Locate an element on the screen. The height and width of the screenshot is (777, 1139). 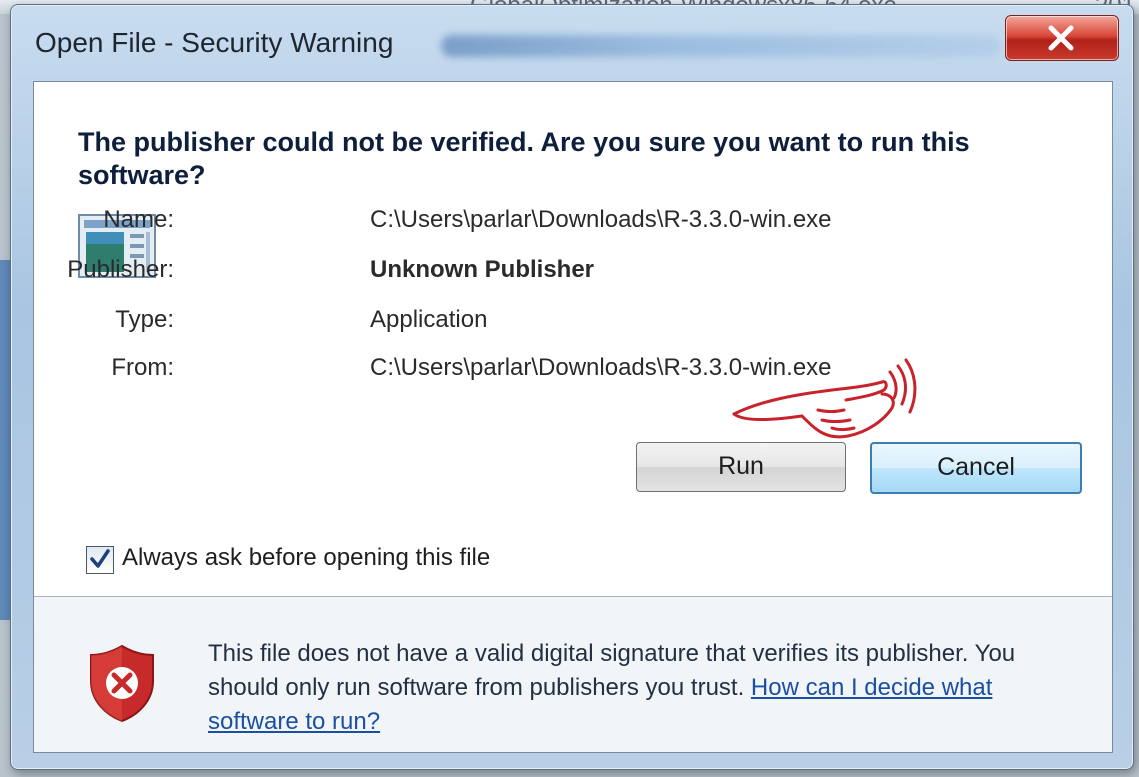
always-ask-label: Always ask before opening this file is located at coordinates (306, 557).